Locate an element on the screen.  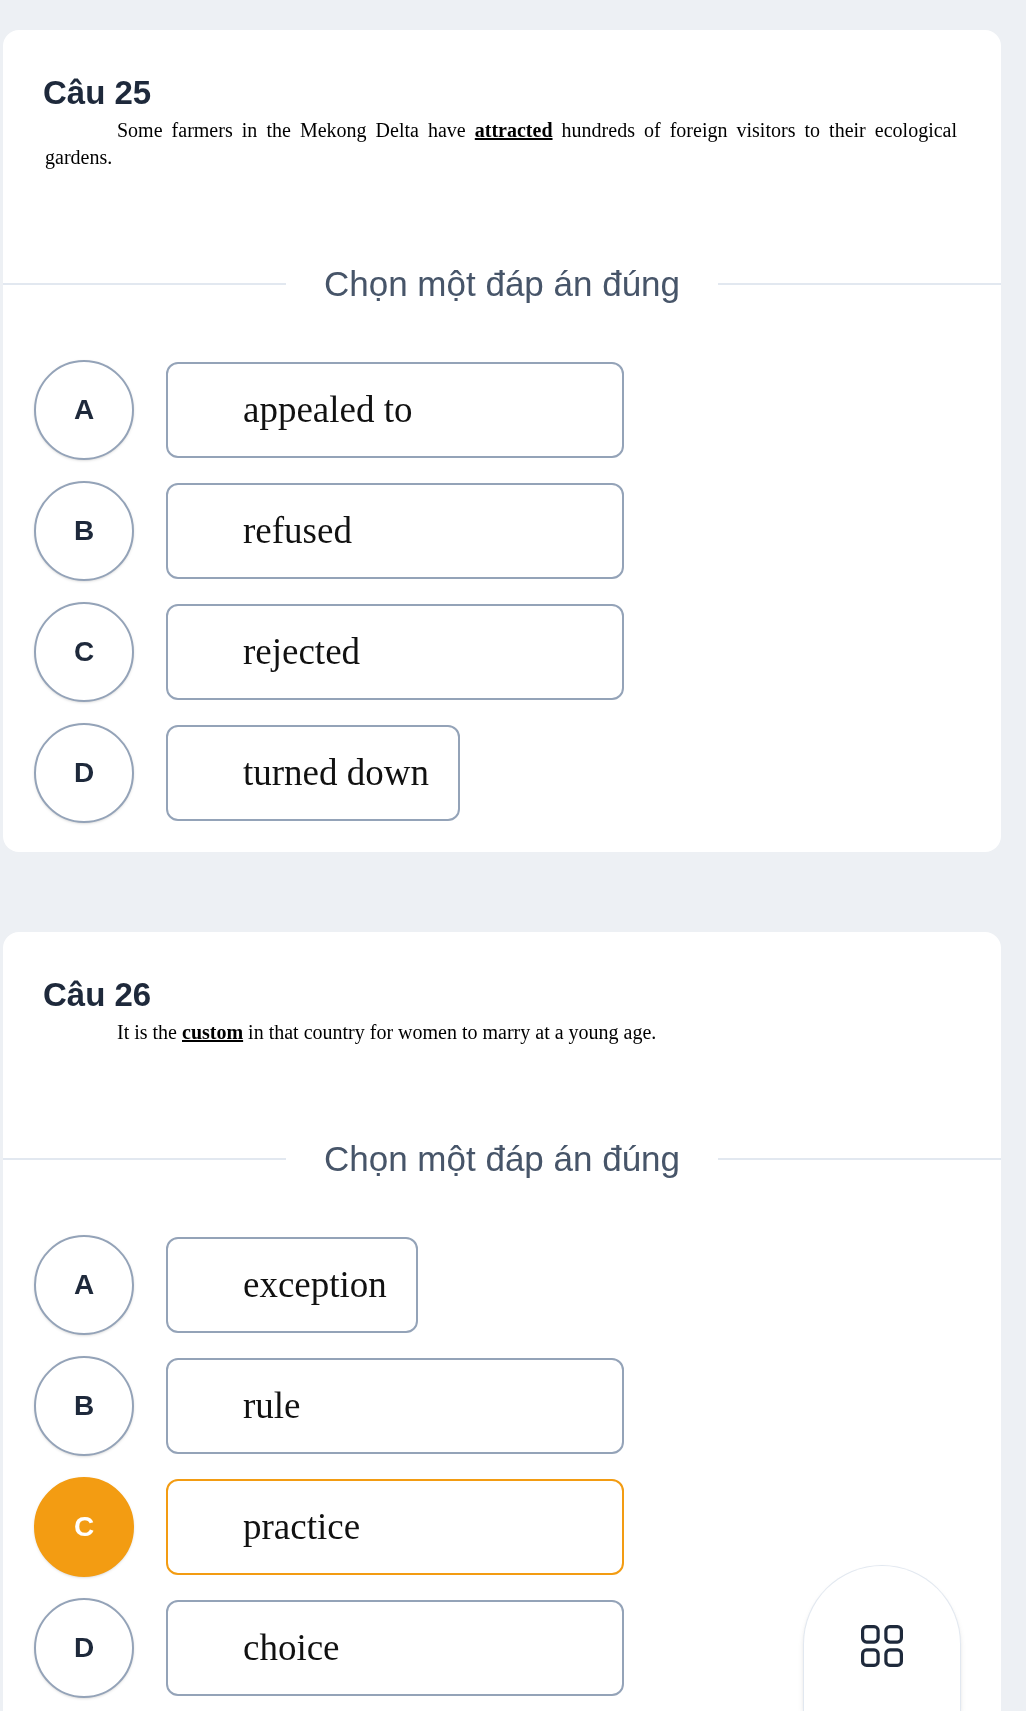
question-text: It is the custom in that country for women to marry at a young age. is located at coordinates (387, 1033).